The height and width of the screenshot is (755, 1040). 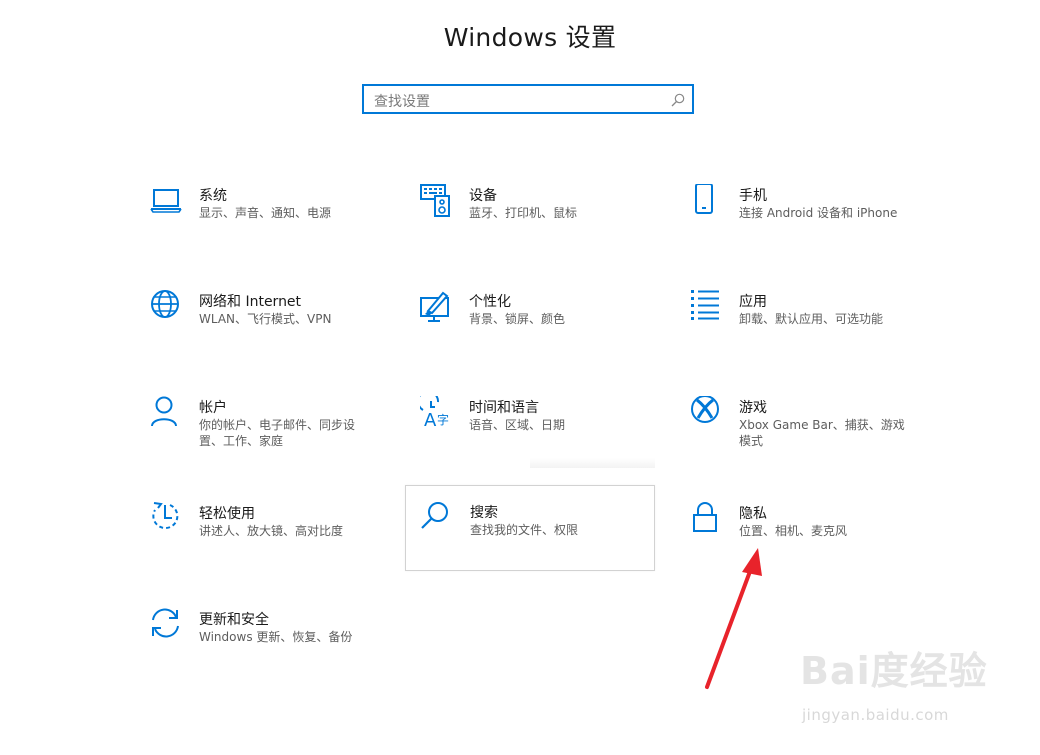 What do you see at coordinates (275, 544) in the screenshot?
I see `tile-ease-of-access: 轻松使用 讲述人、放大镜、高对比度` at bounding box center [275, 544].